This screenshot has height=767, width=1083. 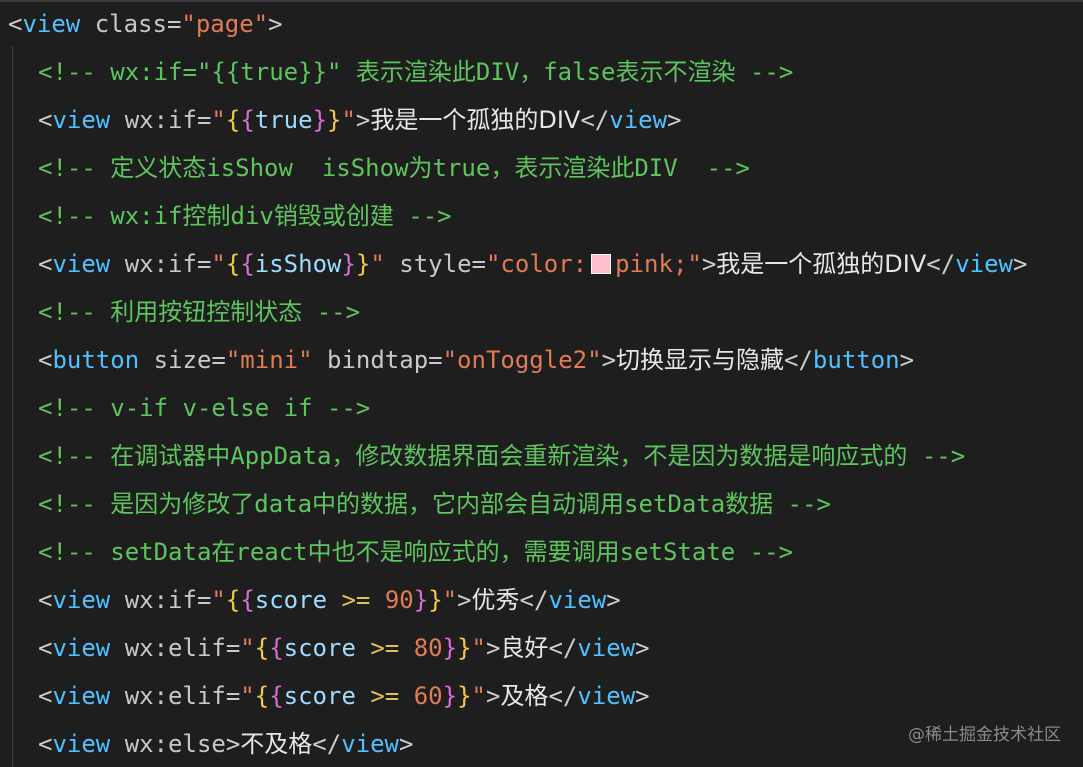 What do you see at coordinates (700, 360) in the screenshot?
I see `element-text: 切换显示与隐藏` at bounding box center [700, 360].